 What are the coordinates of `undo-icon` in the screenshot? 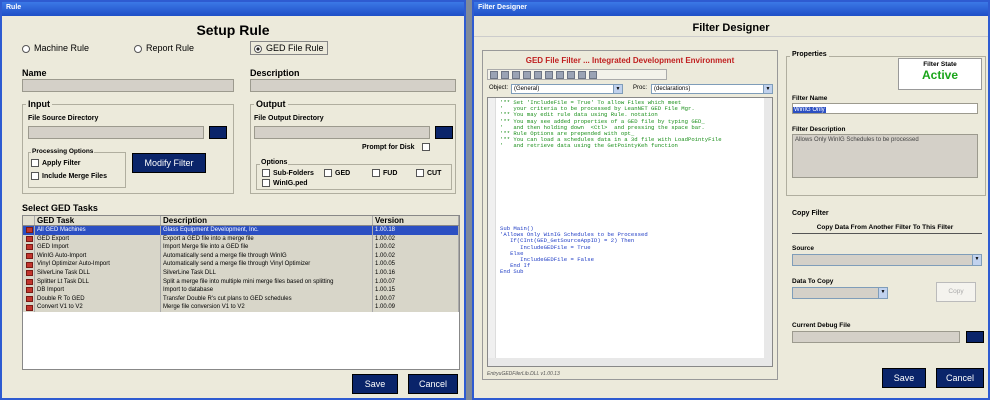 It's located at (582, 75).